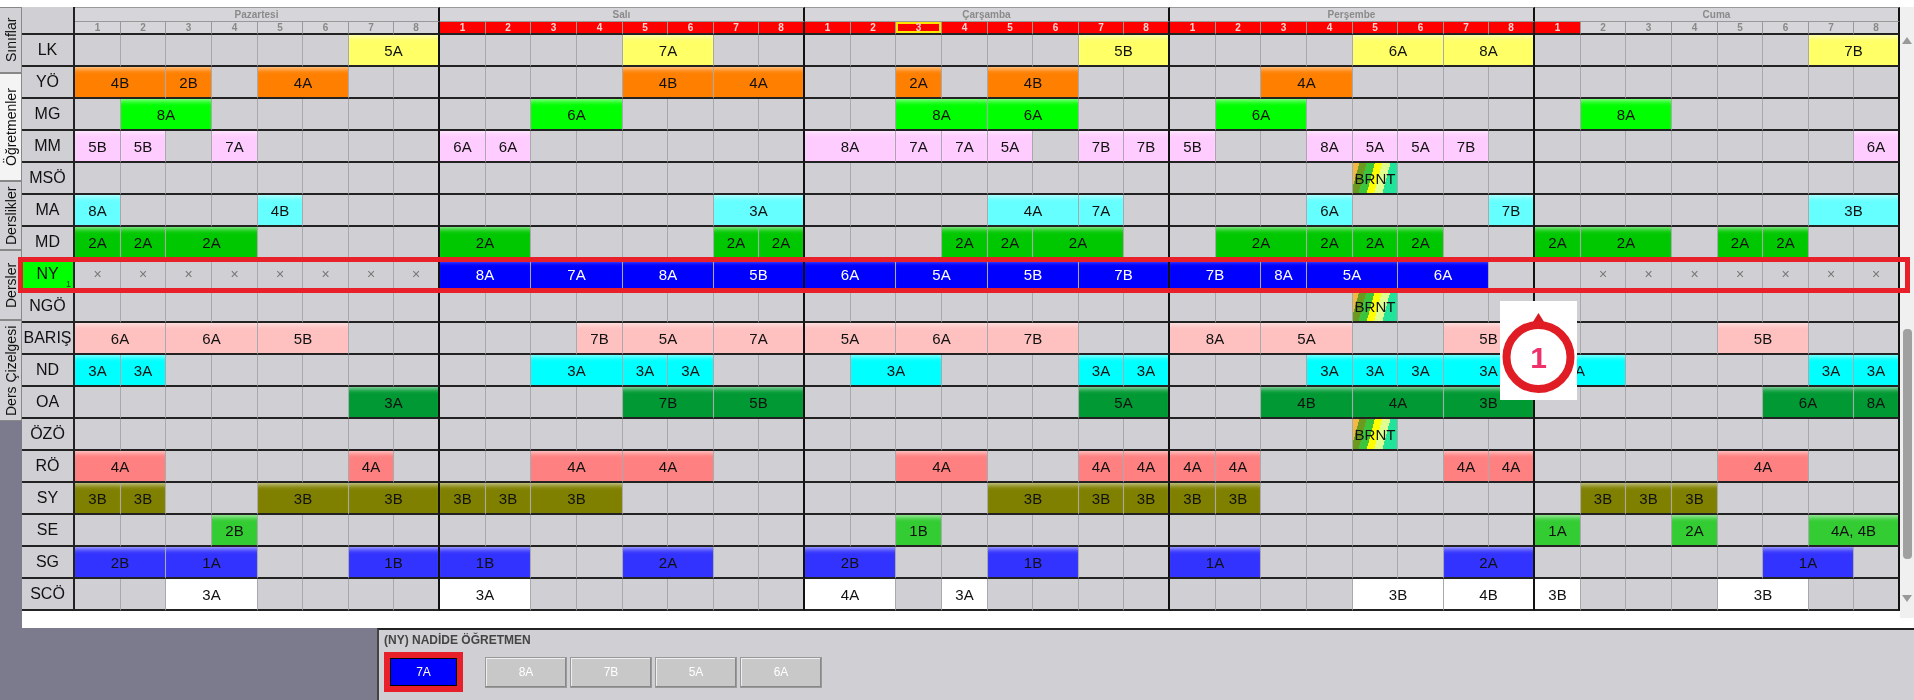 The image size is (1914, 700). I want to click on row-header: ÖZÖ, so click(48, 435).